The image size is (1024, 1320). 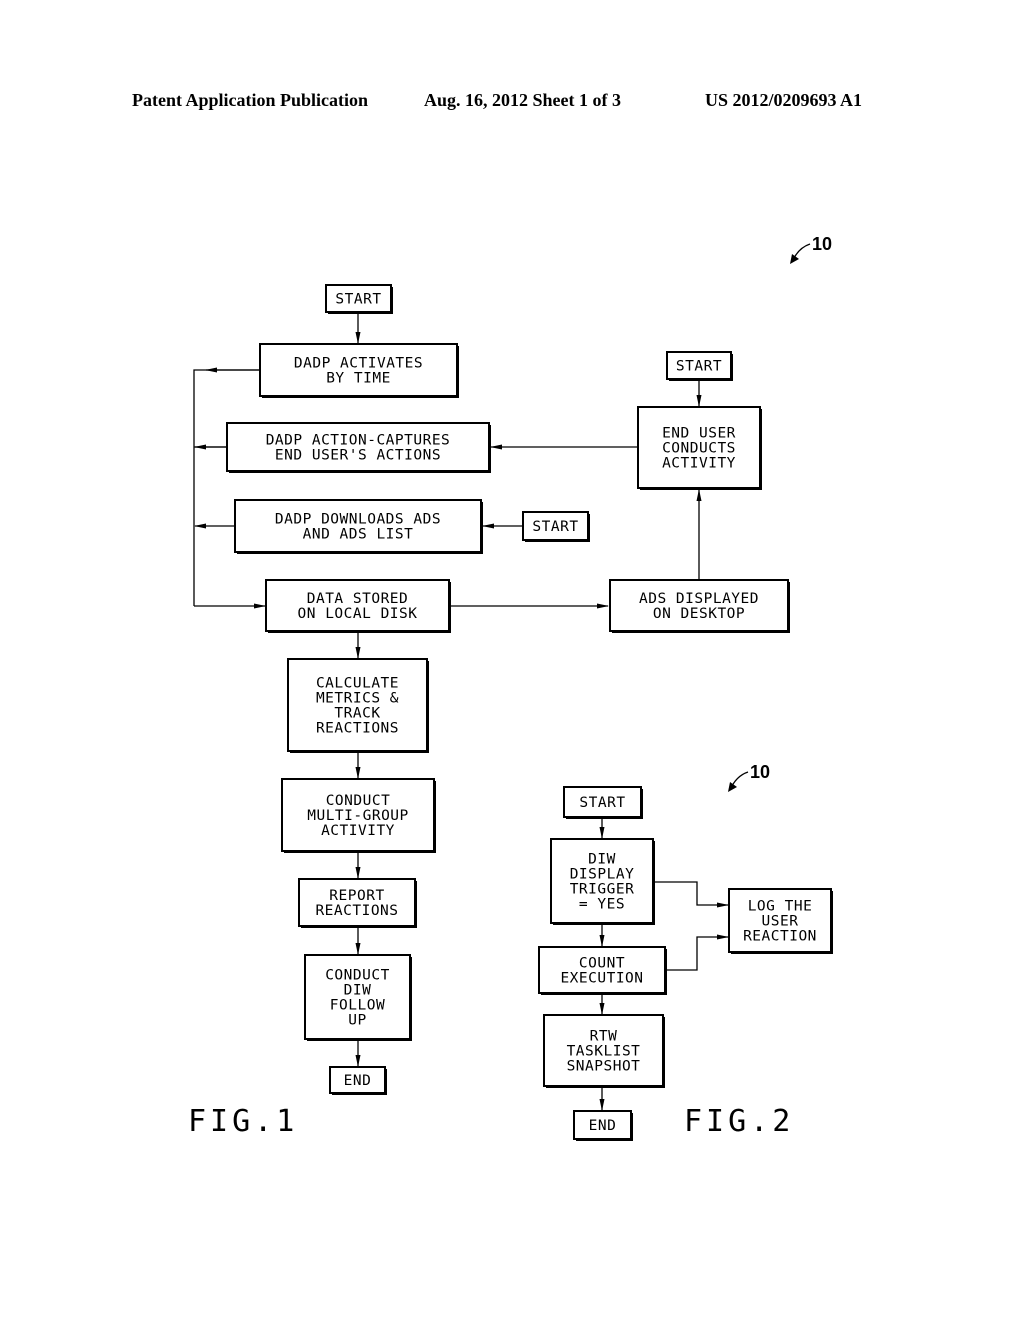 What do you see at coordinates (358, 535) in the screenshot?
I see `box-label-line: AND ADS LIST` at bounding box center [358, 535].